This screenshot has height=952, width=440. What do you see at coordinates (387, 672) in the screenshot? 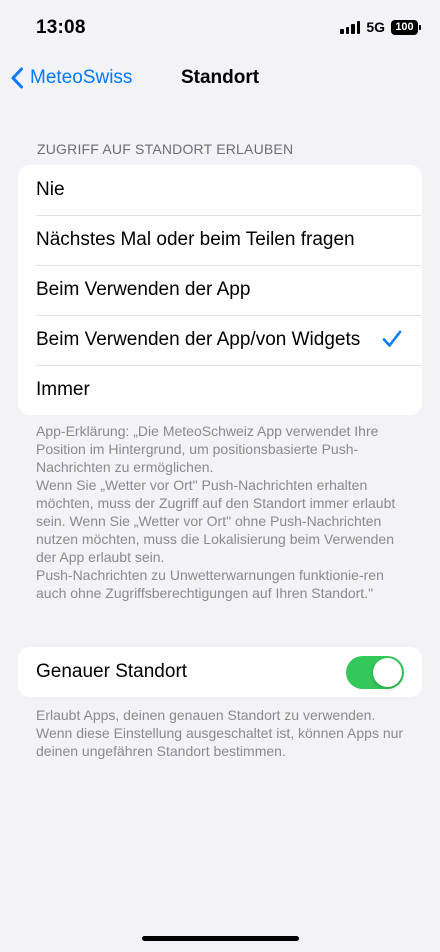
I see `toggle-knob` at bounding box center [387, 672].